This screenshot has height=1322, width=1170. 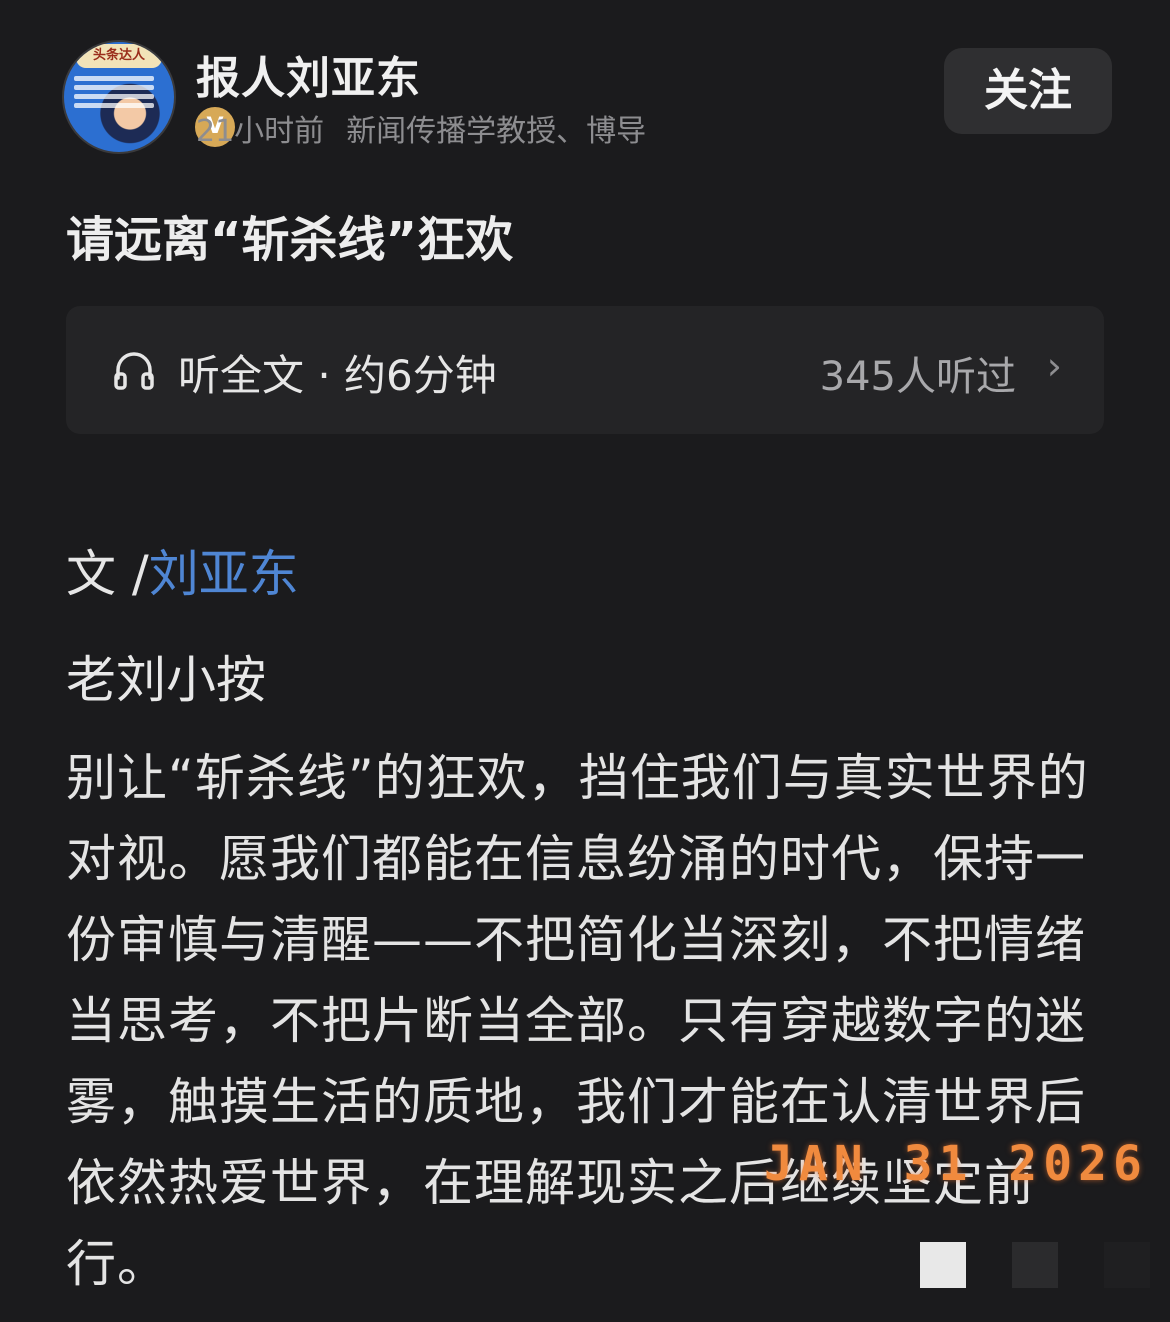 What do you see at coordinates (1028, 91) in the screenshot?
I see `follow-button: 关注` at bounding box center [1028, 91].